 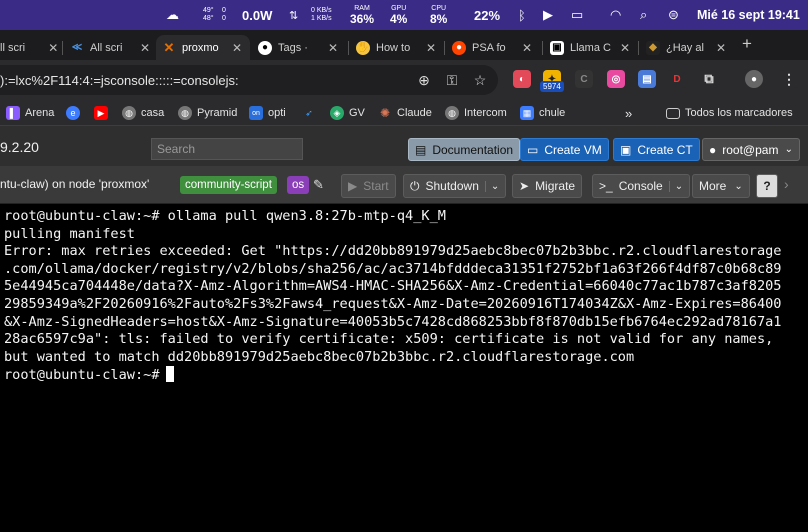 I want to click on tab-6: ▣ Llama C ✕, so click(x=591, y=47).